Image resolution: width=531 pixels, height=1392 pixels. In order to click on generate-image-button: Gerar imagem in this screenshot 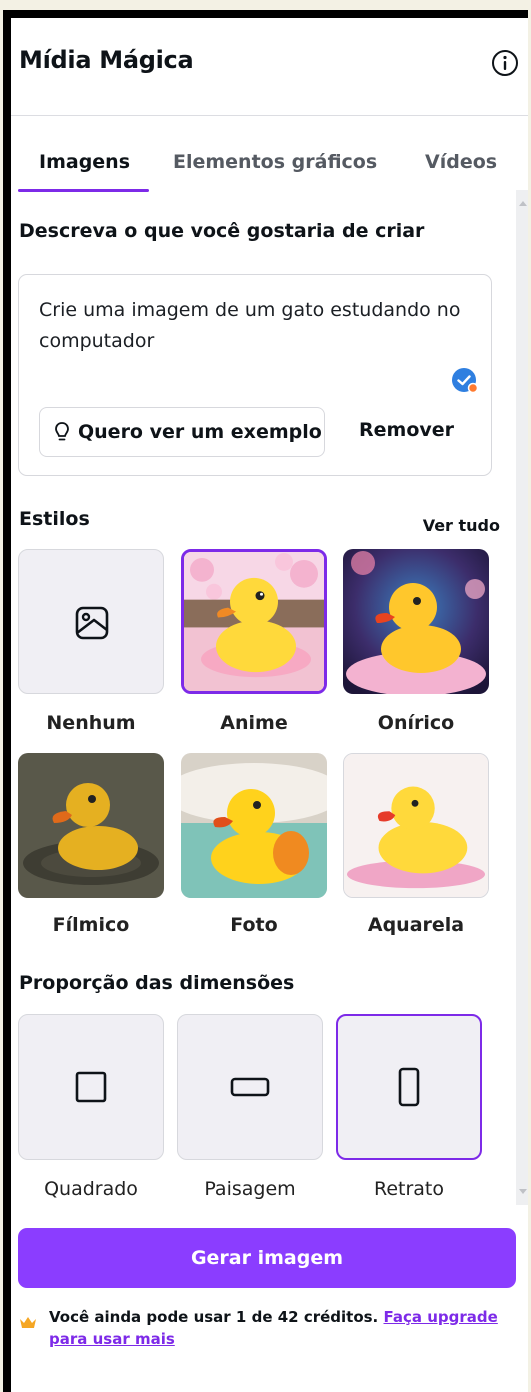, I will do `click(267, 1258)`.